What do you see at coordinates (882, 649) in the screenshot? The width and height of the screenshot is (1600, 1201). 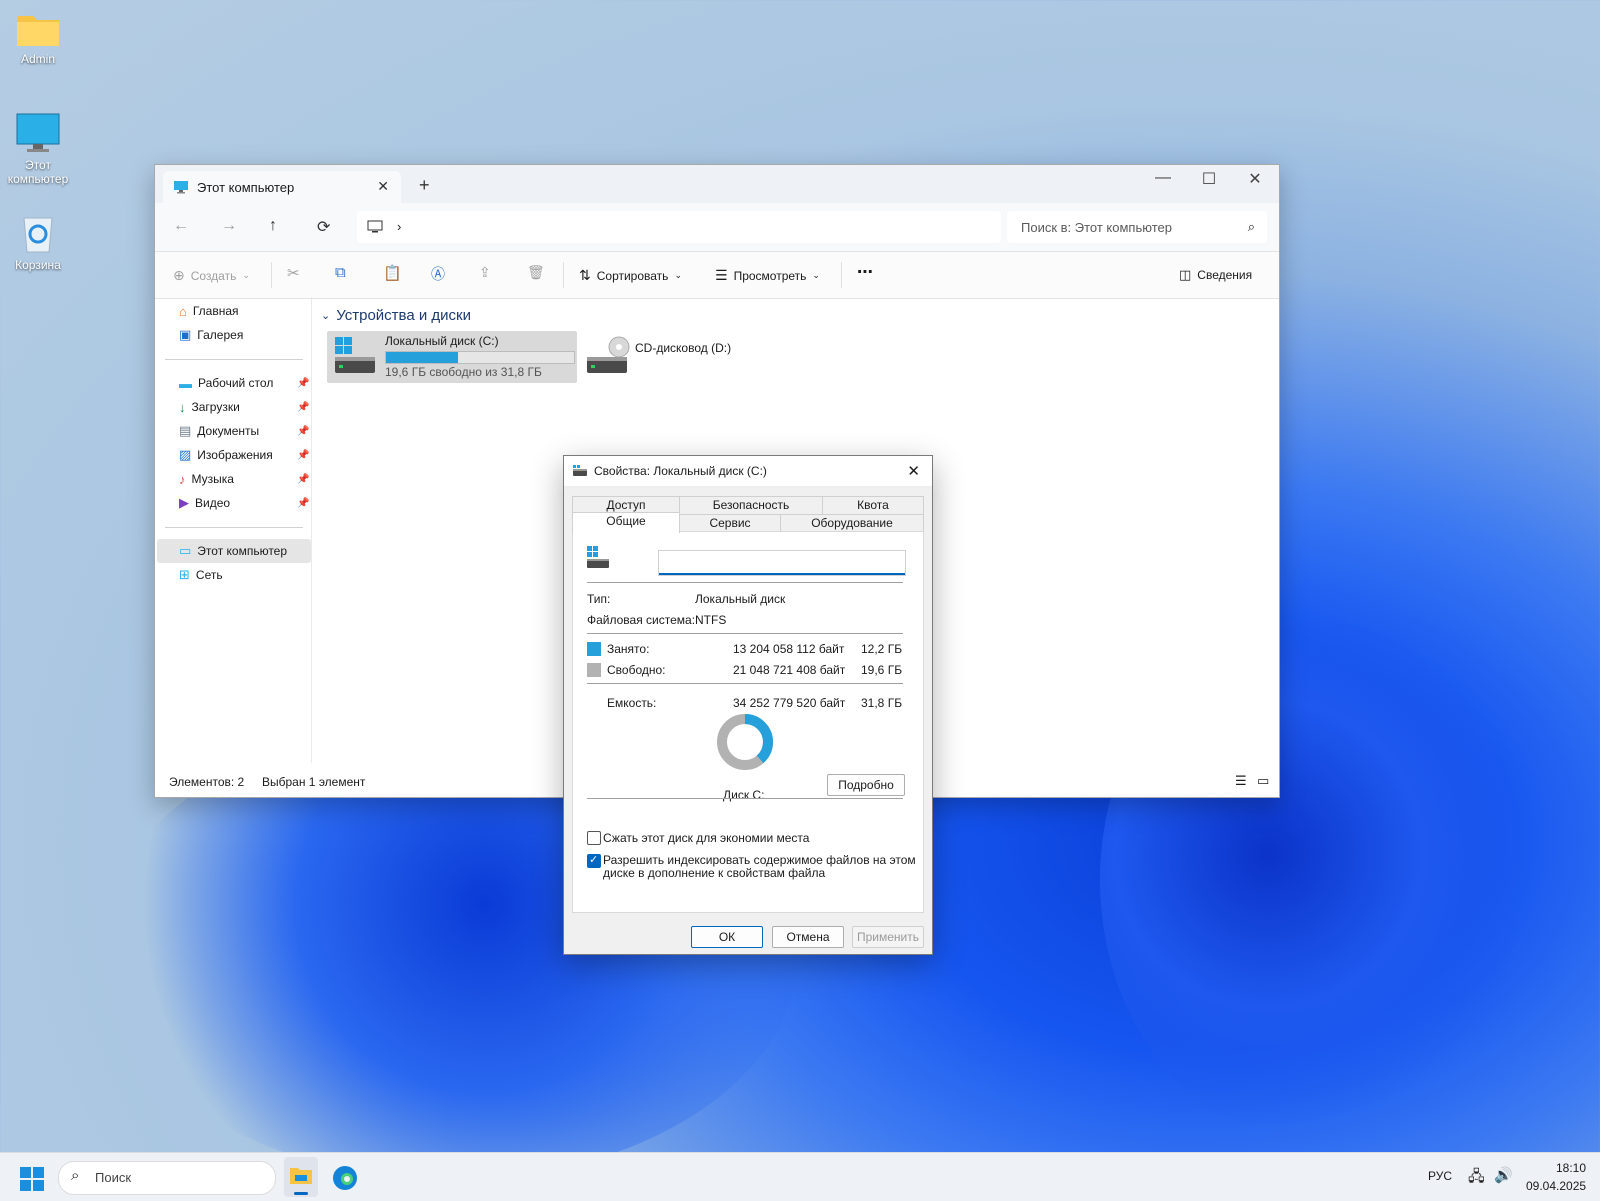 I see `used-gb: 12,2 ГБ` at bounding box center [882, 649].